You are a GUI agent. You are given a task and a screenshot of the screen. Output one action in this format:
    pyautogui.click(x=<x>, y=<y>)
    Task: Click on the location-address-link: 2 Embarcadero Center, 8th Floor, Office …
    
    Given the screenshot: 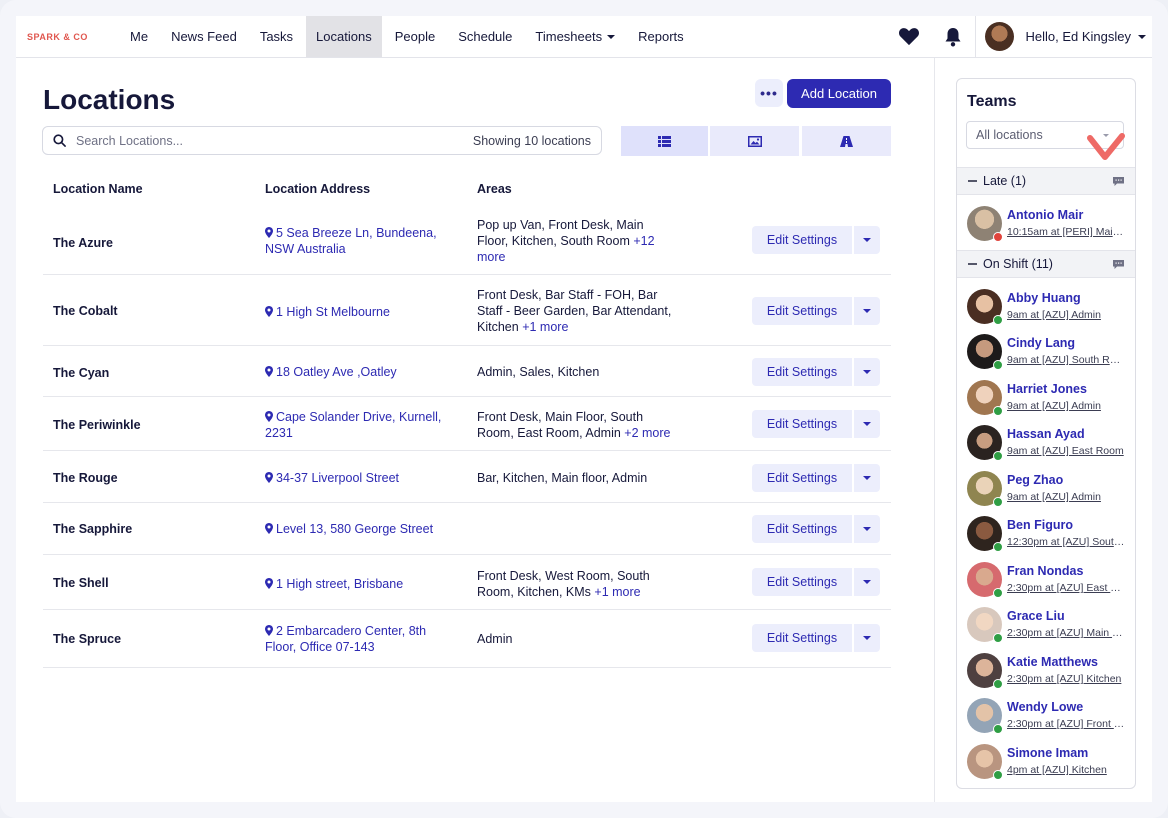 What is the action you would take?
    pyautogui.click(x=360, y=639)
    